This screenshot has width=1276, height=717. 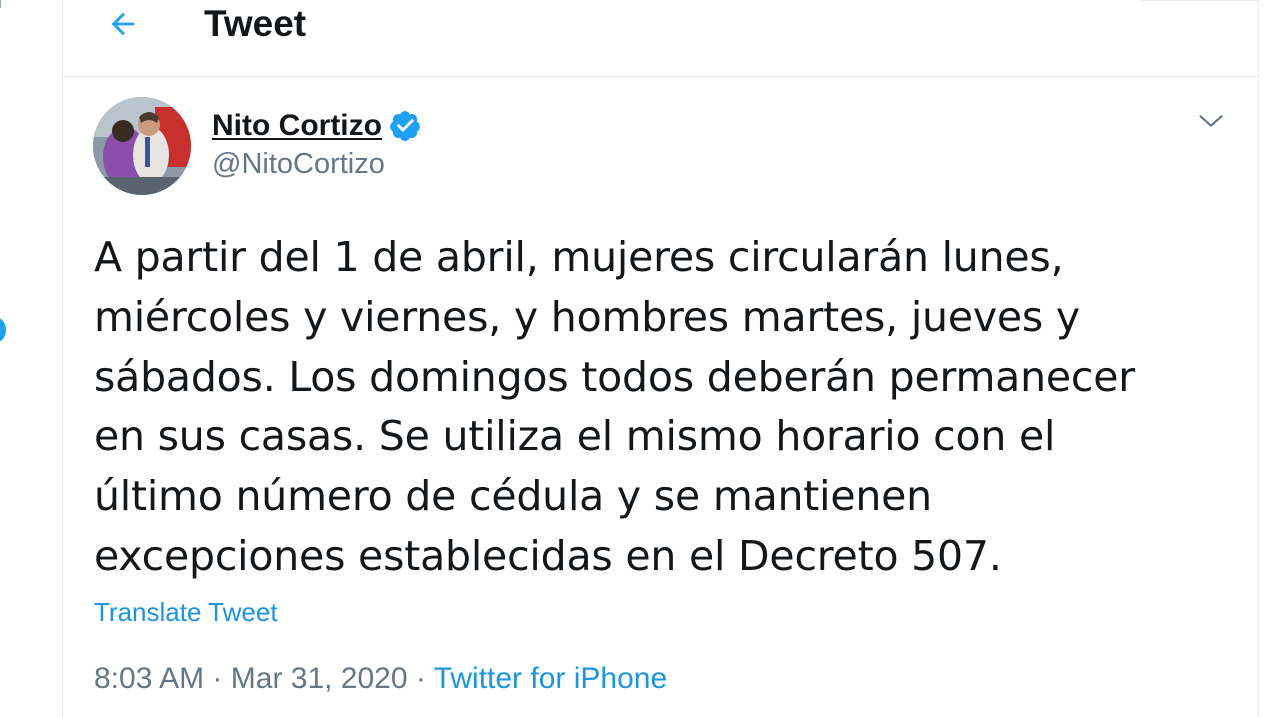 I want to click on tweet-menu-button, so click(x=1215, y=122).